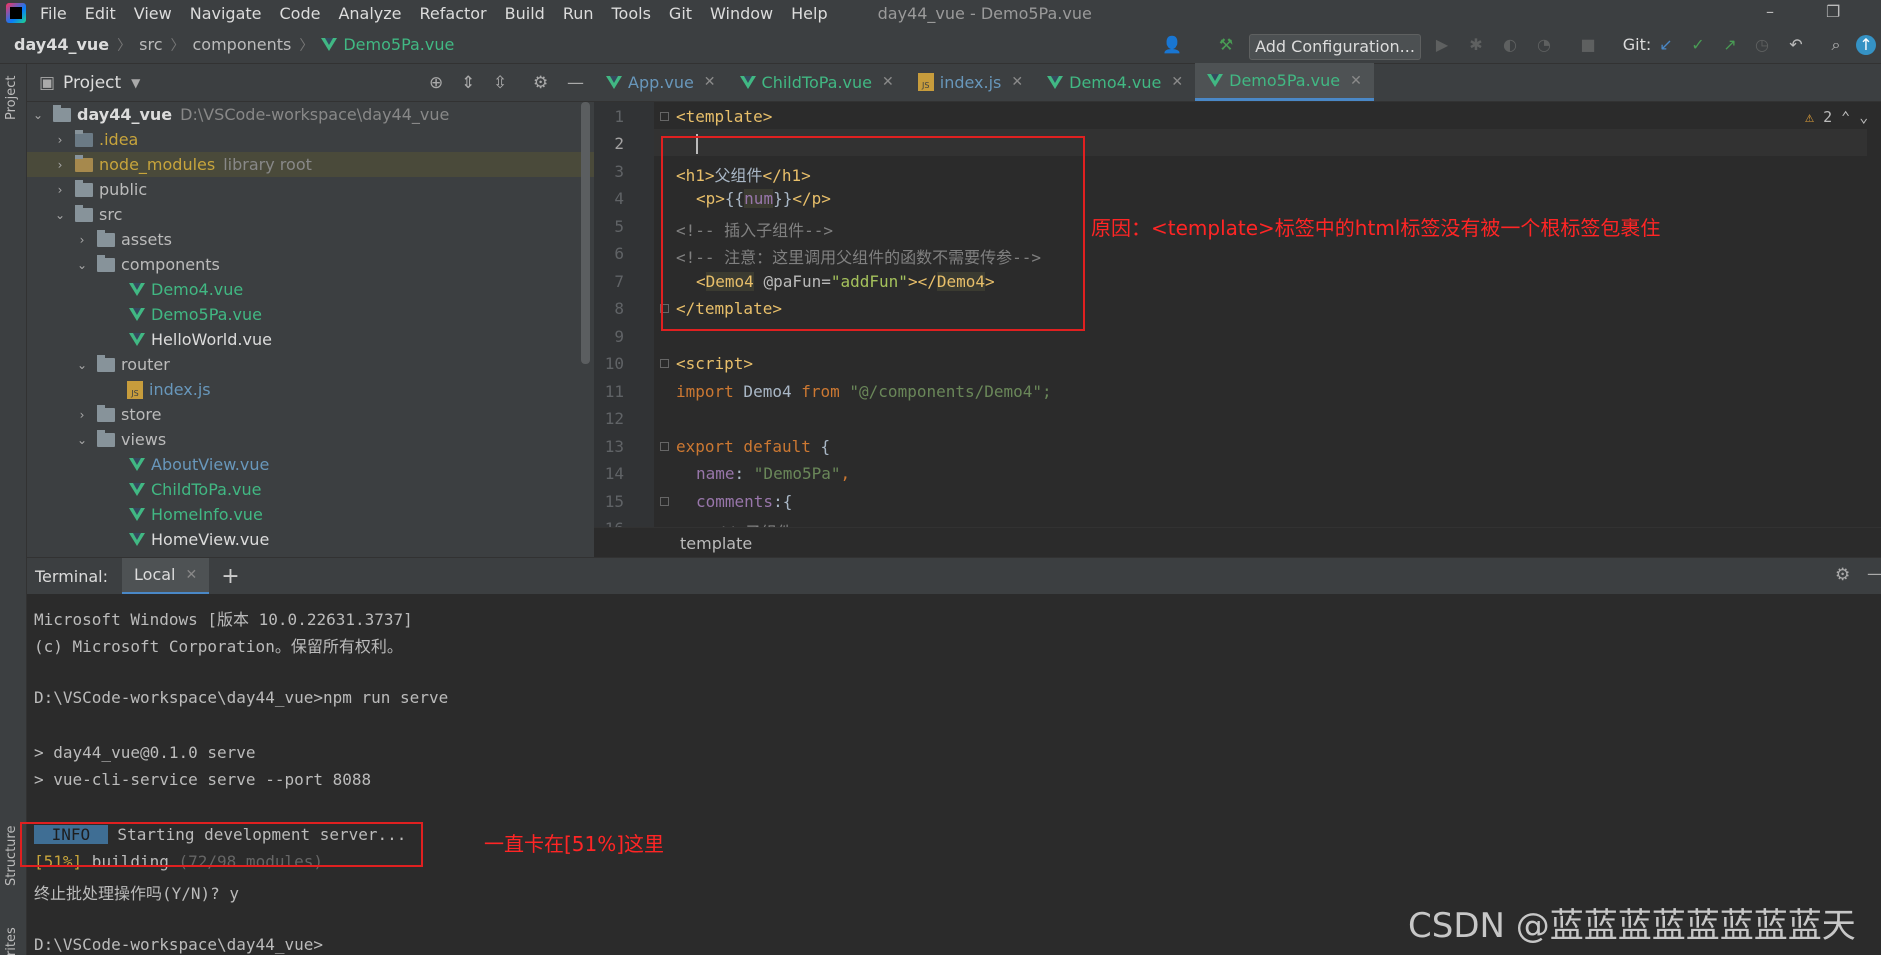 The width and height of the screenshot is (1881, 955). Describe the element at coordinates (310, 389) in the screenshot. I see `tree-item-index-js: JS index.js` at that location.